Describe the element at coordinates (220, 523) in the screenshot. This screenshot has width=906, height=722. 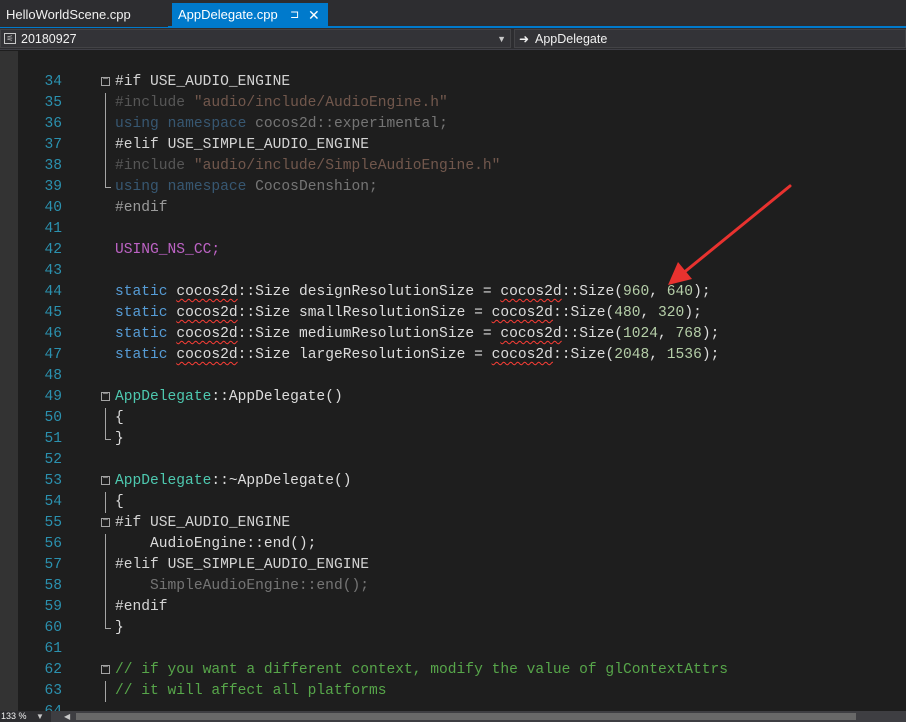
I see `macro: USE_AUDIO_ENGINE` at that location.